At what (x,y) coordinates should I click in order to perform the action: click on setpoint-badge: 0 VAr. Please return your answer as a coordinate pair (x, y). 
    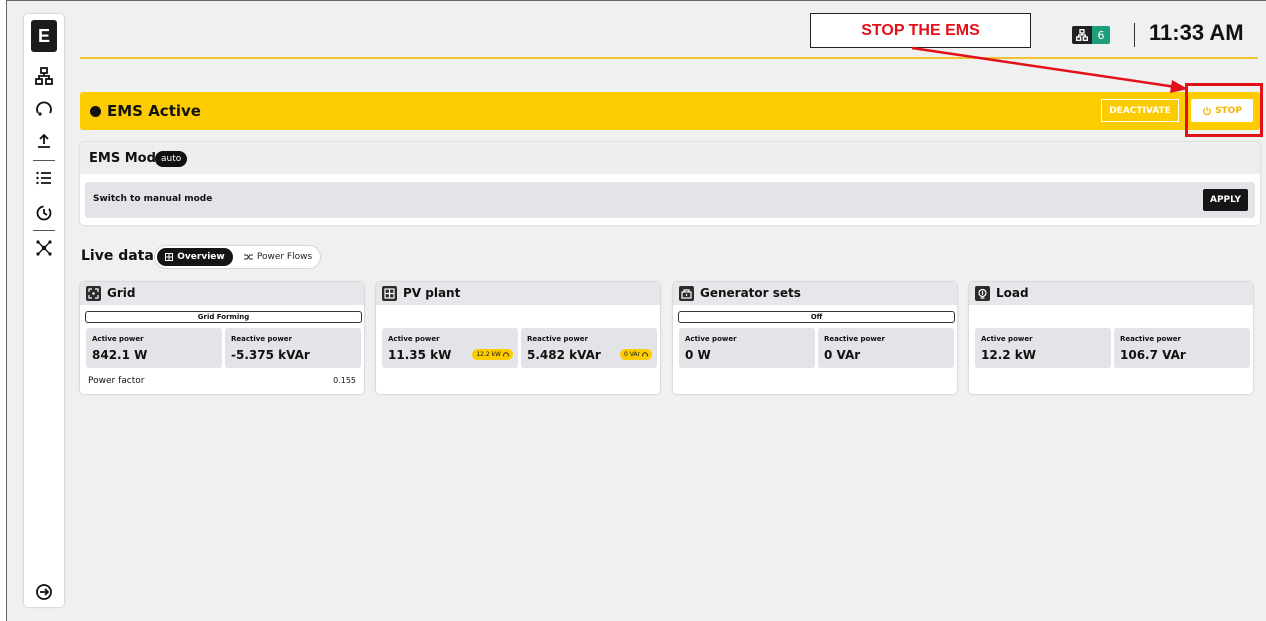
    Looking at the image, I should click on (635, 354).